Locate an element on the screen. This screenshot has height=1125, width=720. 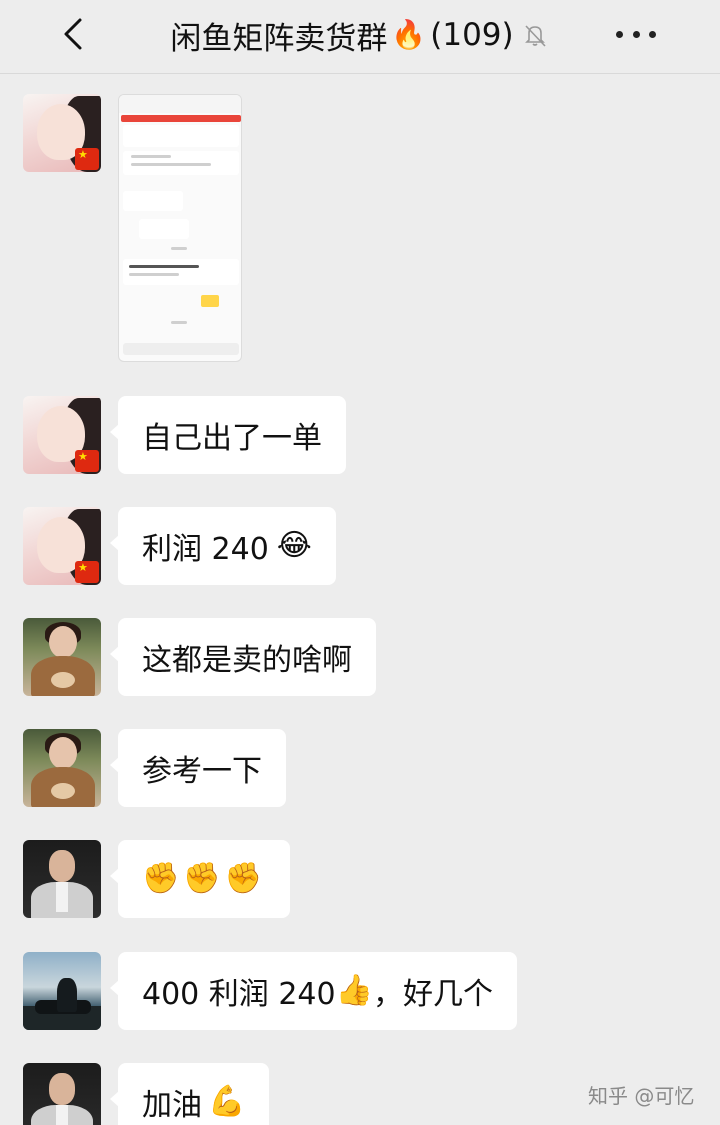
screenshot-sent-bubble is located at coordinates (210, 301).